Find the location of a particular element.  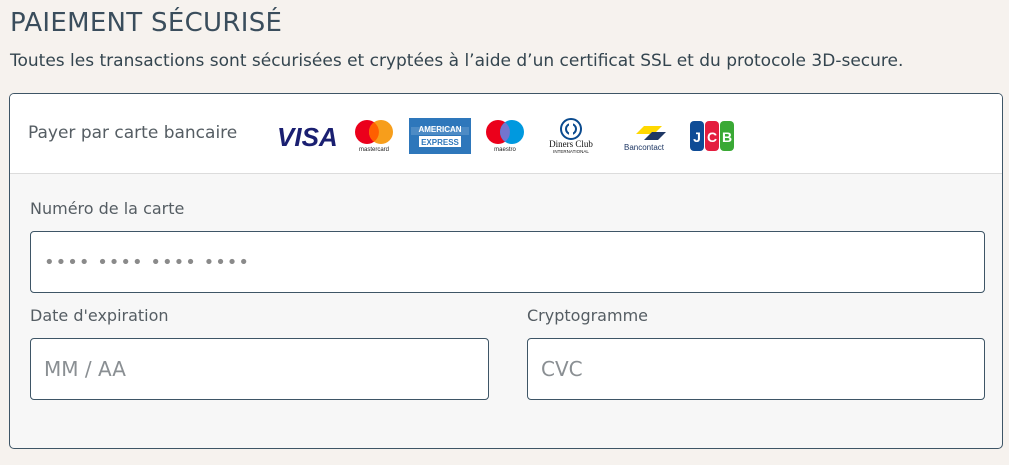

bancontact-logo-icon: Bancontact is located at coordinates (644, 139).